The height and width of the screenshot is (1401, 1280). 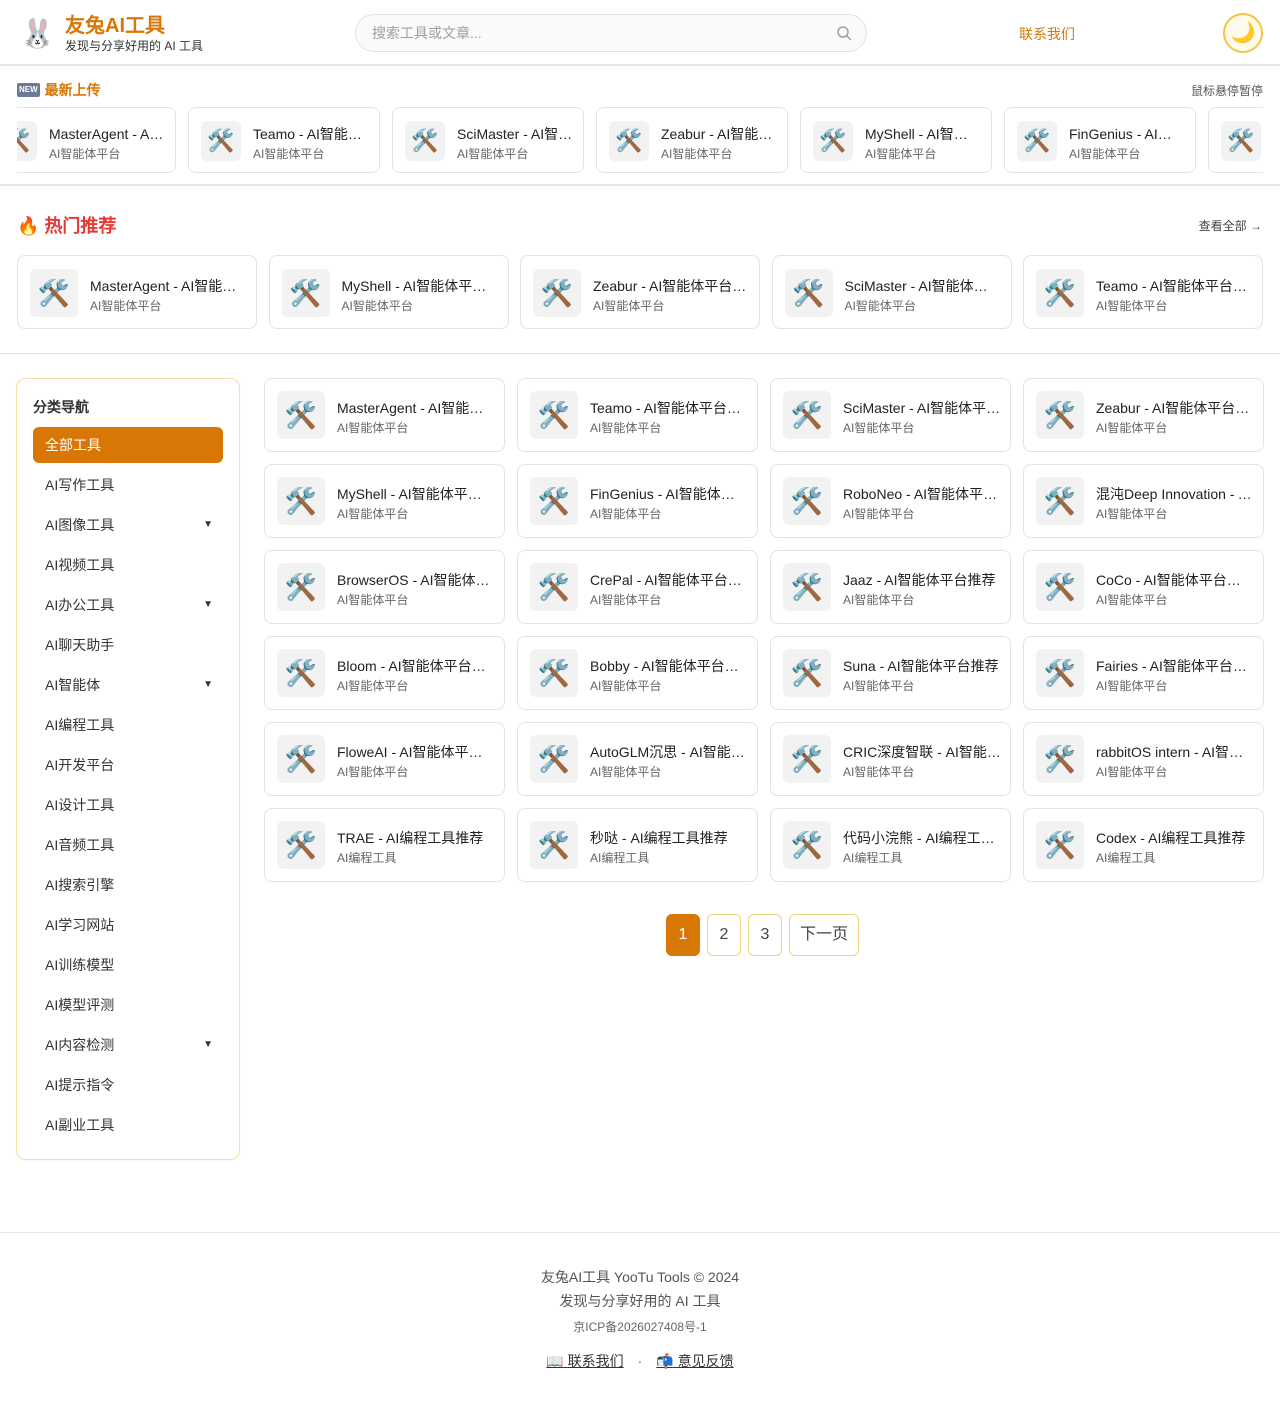 I want to click on tool-card: 🛠️ CoCo - AI智能体平台推荐 AI智能体平台, so click(x=1143, y=587).